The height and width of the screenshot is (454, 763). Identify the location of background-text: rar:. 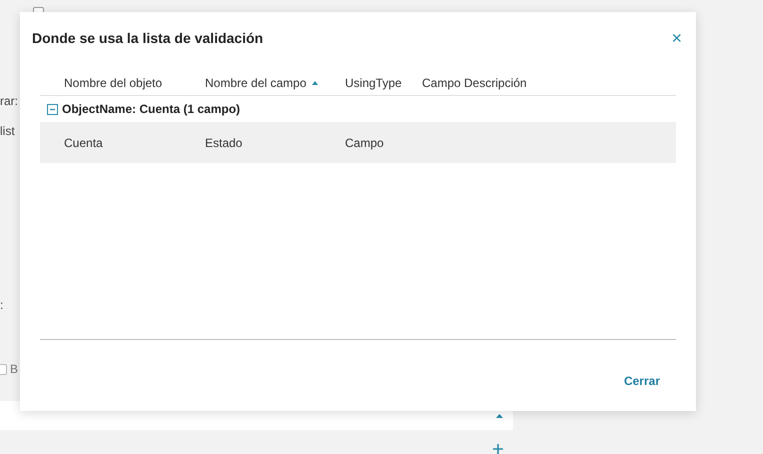
(9, 101).